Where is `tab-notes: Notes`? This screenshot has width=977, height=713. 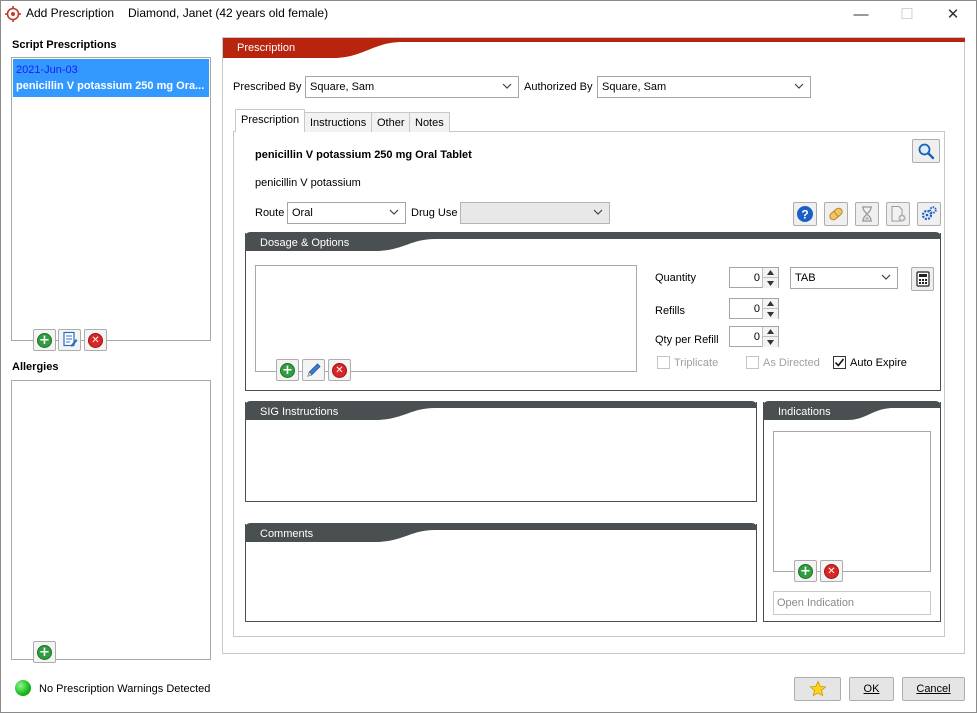 tab-notes: Notes is located at coordinates (429, 122).